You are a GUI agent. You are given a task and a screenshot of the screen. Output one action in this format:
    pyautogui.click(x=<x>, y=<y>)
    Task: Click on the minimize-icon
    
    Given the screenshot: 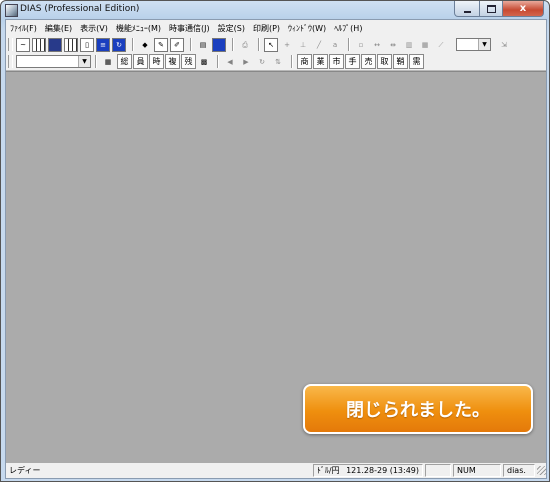 What is the action you would take?
    pyautogui.click(x=467, y=11)
    